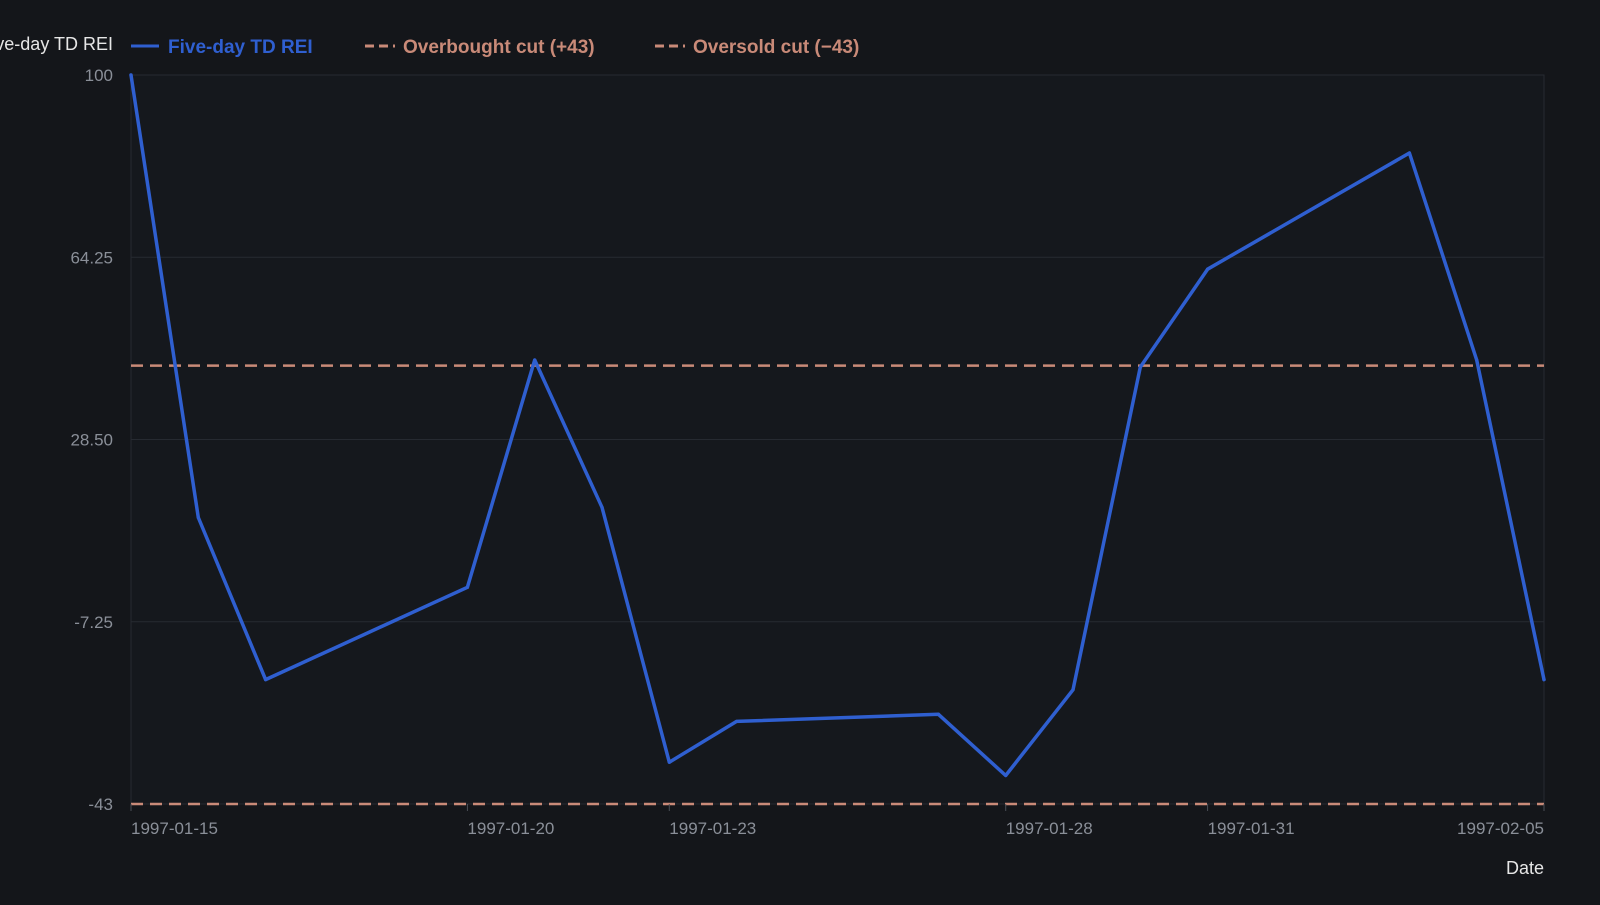 This screenshot has height=905, width=1600. What do you see at coordinates (1251, 828) in the screenshot?
I see `x-tick-label: 1997-01-31` at bounding box center [1251, 828].